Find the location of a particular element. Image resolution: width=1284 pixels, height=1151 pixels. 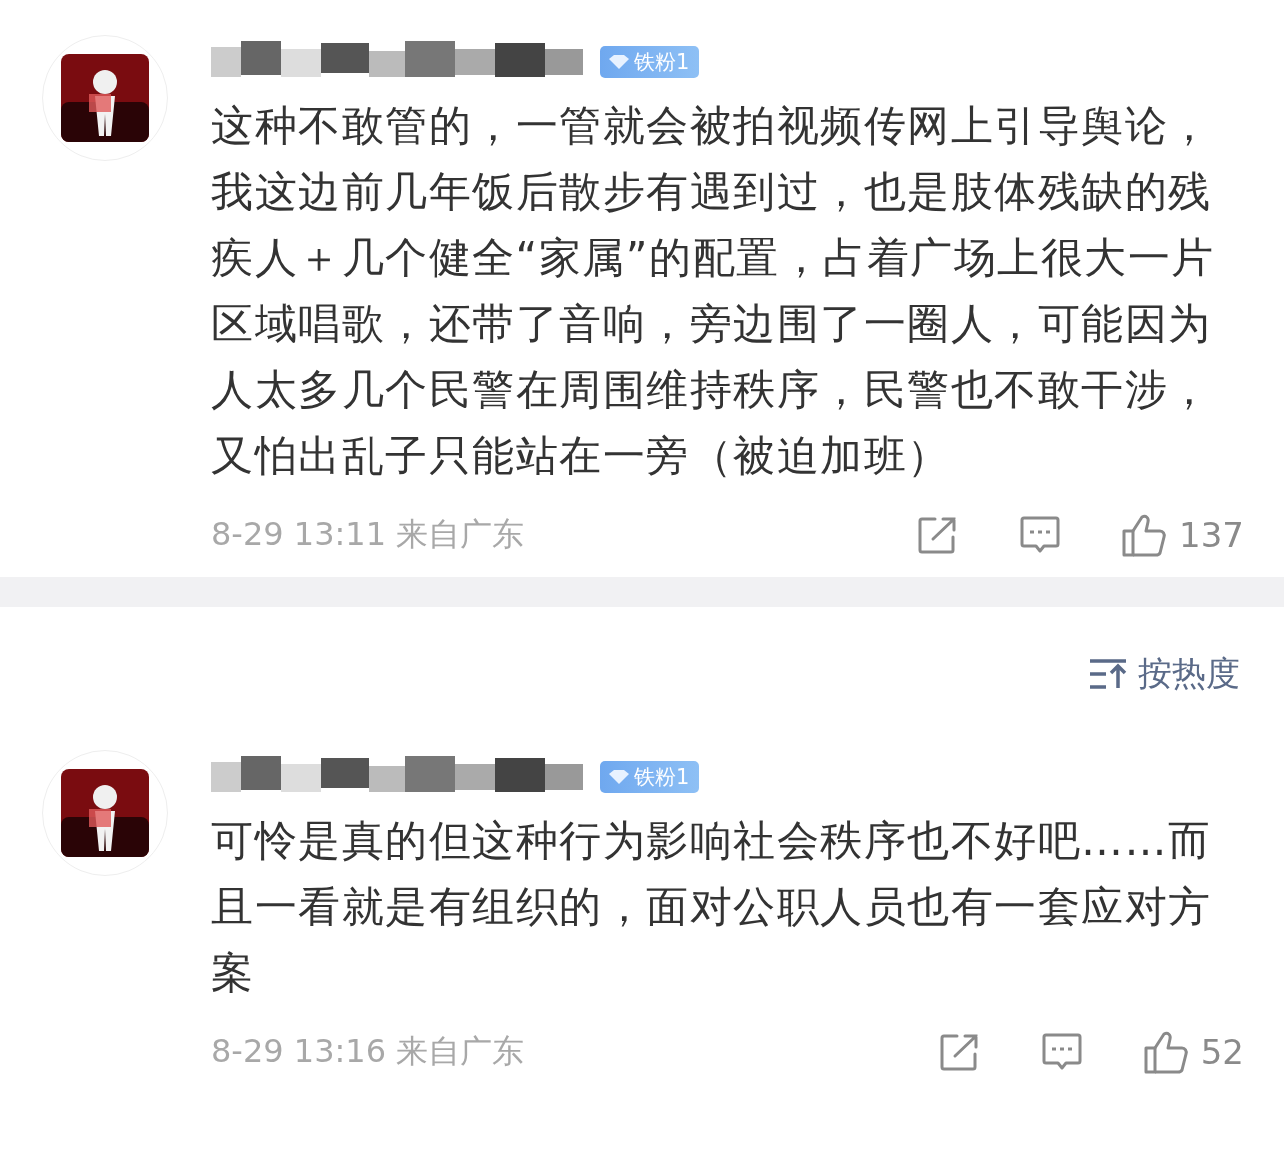

share-icon is located at coordinates (959, 1052).